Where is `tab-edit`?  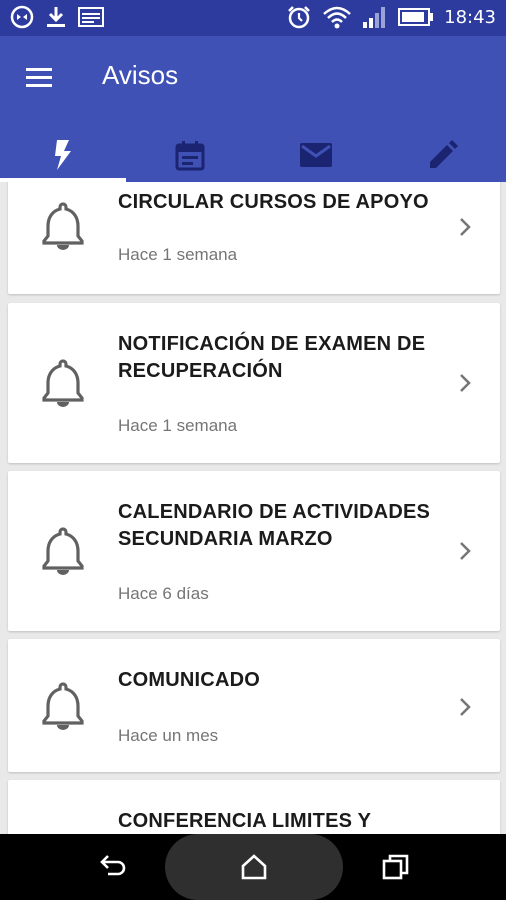 tab-edit is located at coordinates (443, 155).